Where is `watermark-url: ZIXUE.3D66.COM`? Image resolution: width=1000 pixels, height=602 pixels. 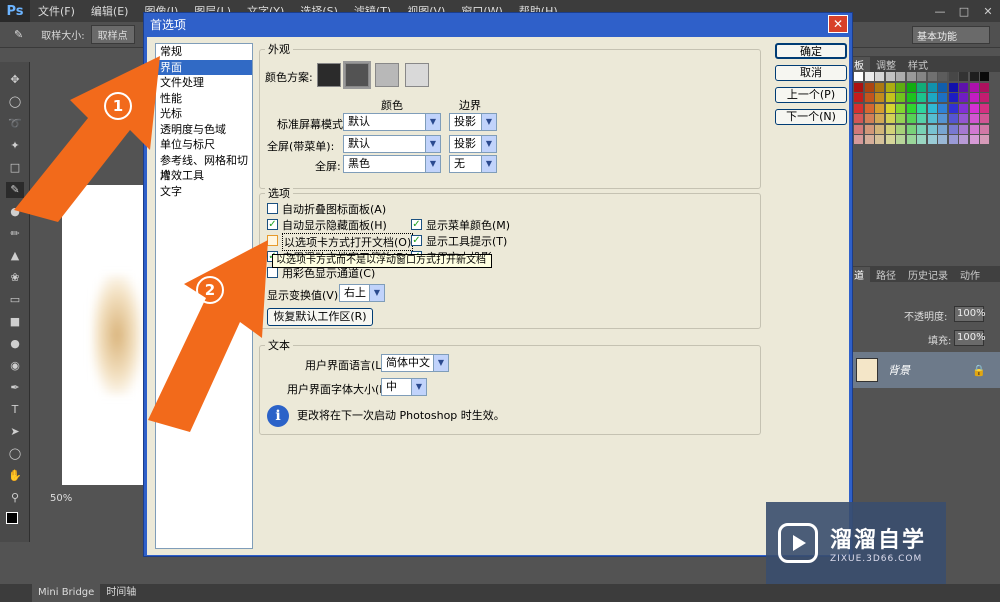 watermark-url: ZIXUE.3D66.COM is located at coordinates (876, 559).